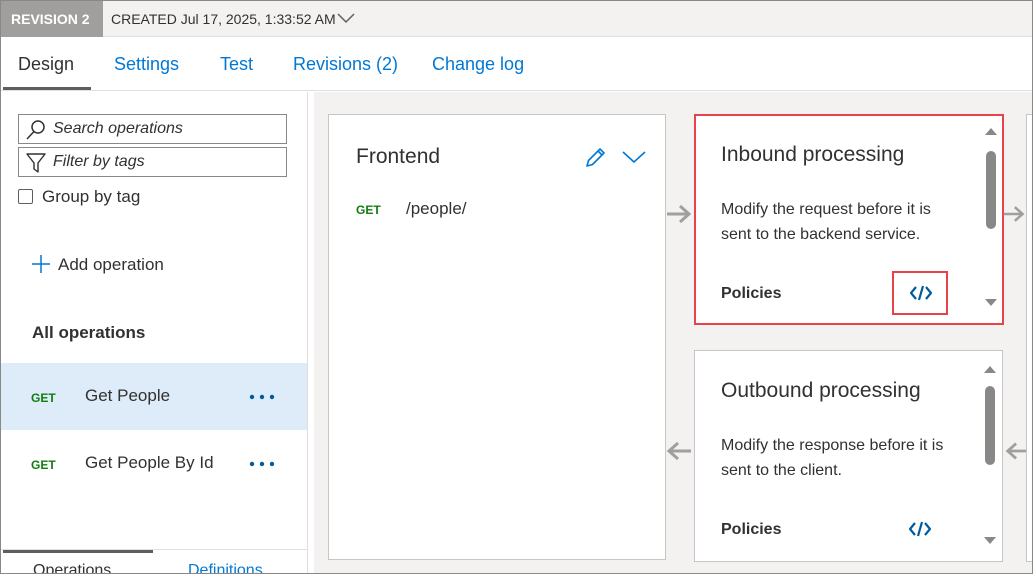 The image size is (1033, 574). What do you see at coordinates (478, 64) in the screenshot?
I see `tab-change-log: Change log` at bounding box center [478, 64].